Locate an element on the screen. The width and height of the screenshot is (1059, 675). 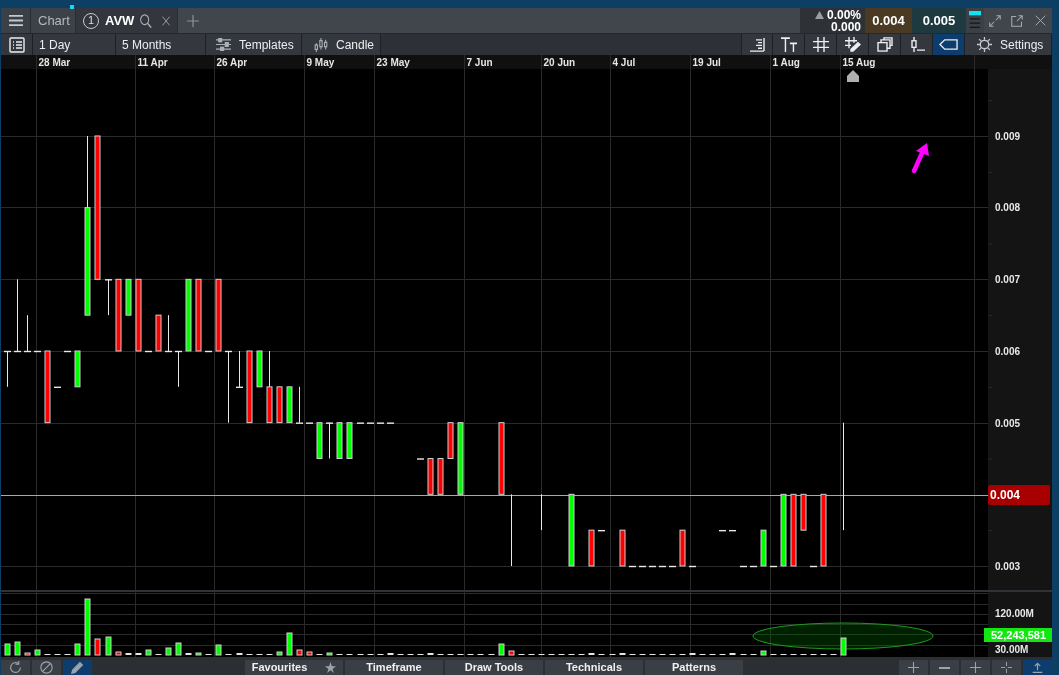
date-label: 7 Jun is located at coordinates (479, 62).